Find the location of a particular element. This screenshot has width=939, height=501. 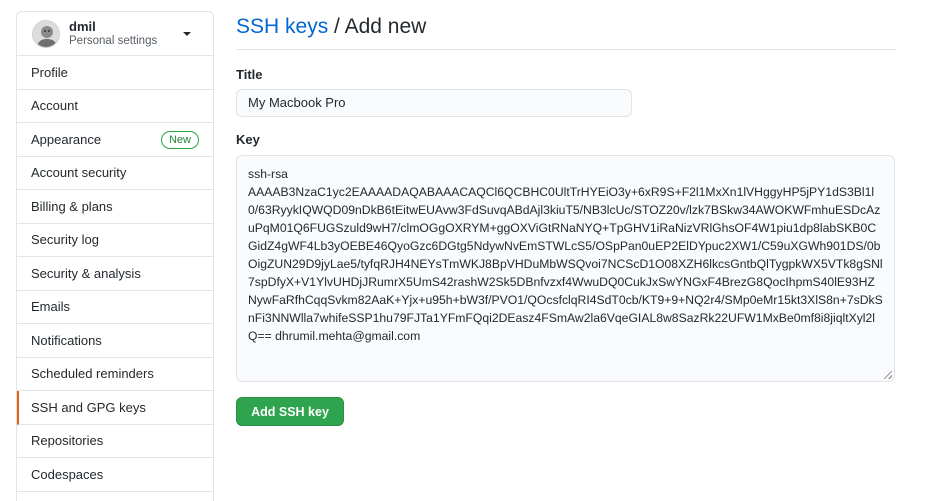

sidebar-item-security-log: Security log is located at coordinates (115, 240).